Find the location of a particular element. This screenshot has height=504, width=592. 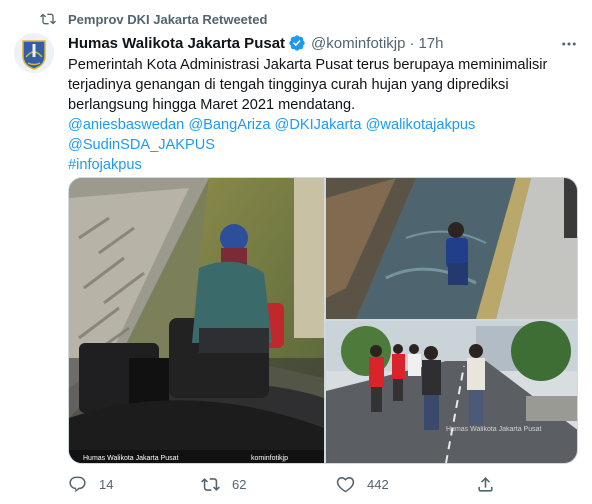

mention-link: @walikotajakpus is located at coordinates (421, 125).